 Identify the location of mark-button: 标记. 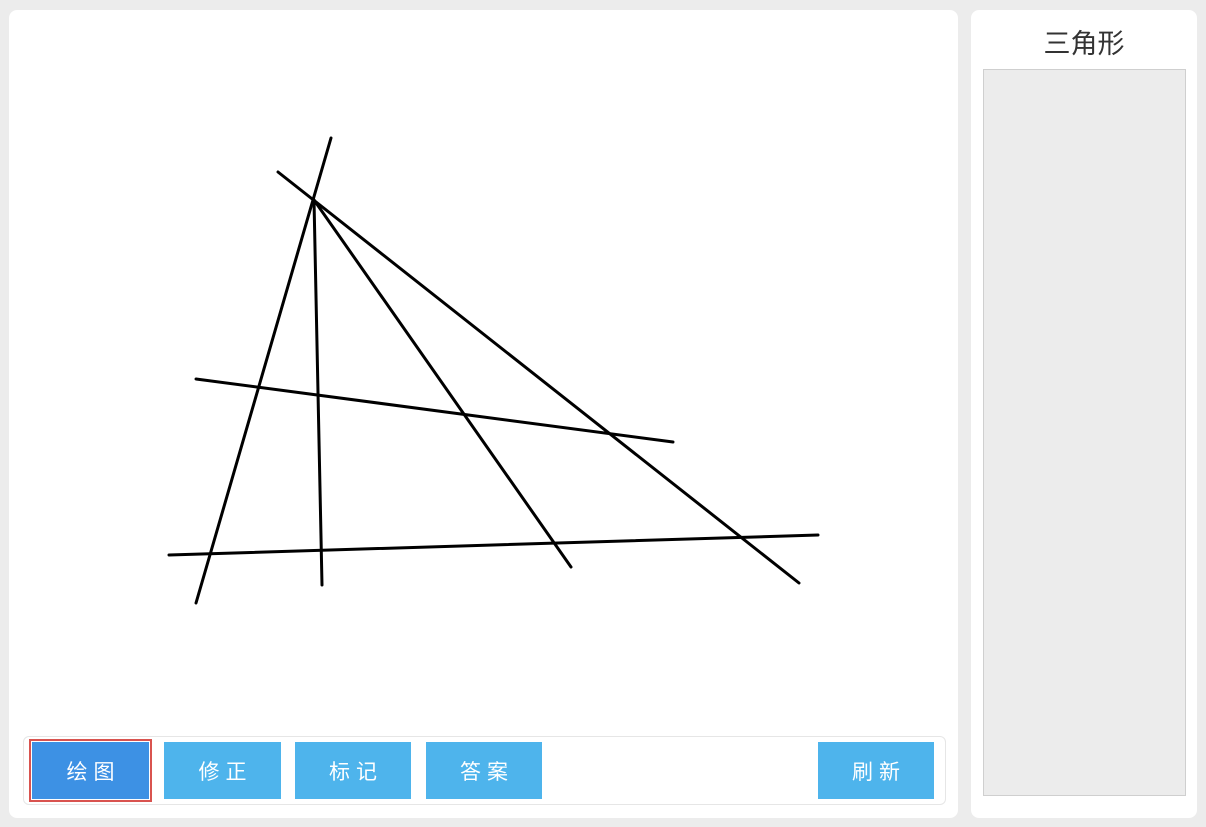
(353, 770).